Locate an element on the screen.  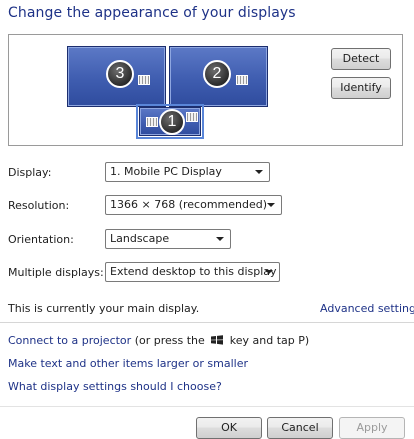
page-title: Change the appearance of your displays is located at coordinates (152, 13).